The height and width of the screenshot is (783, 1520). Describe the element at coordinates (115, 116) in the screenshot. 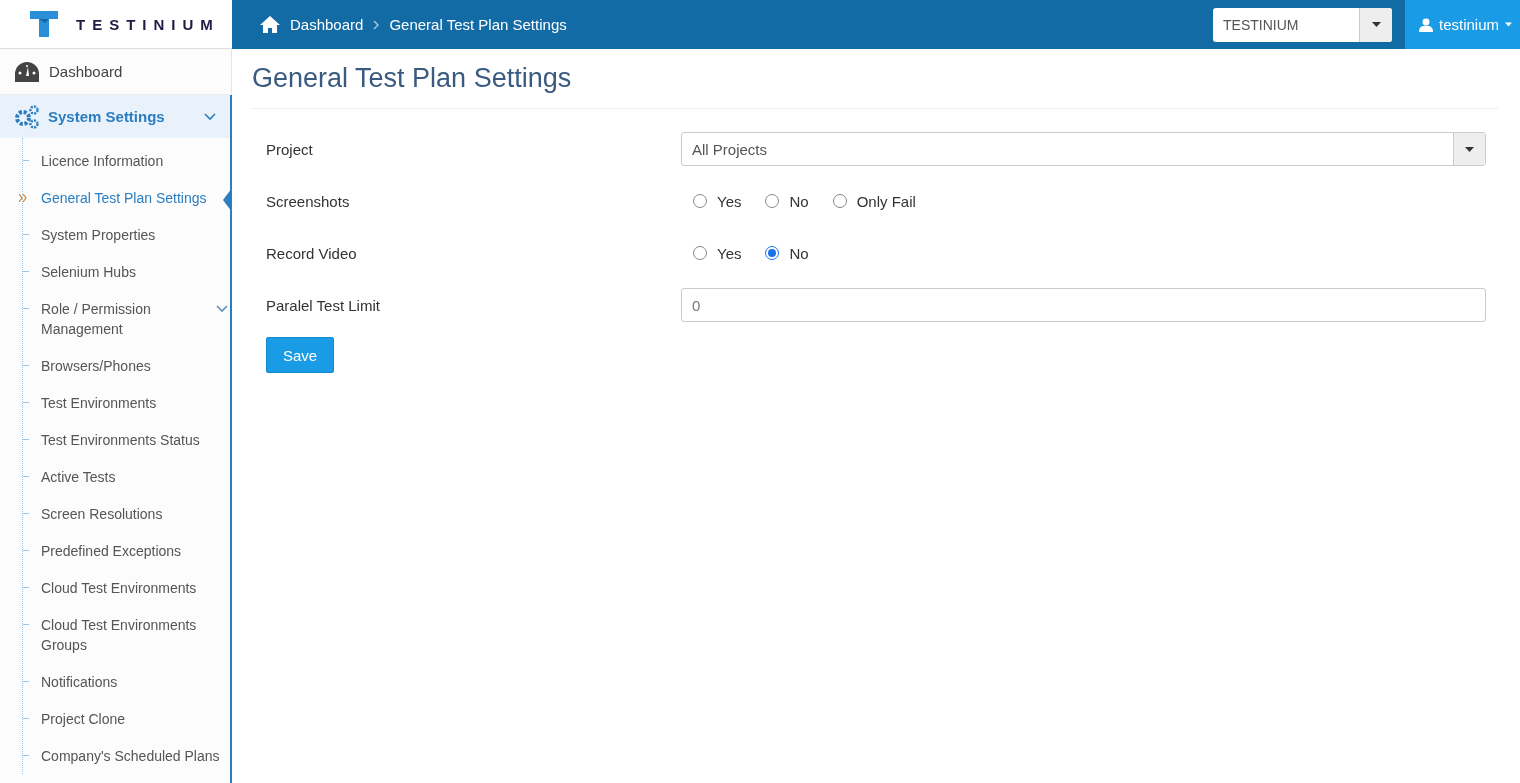

I see `sidebar-section: System Settings` at that location.